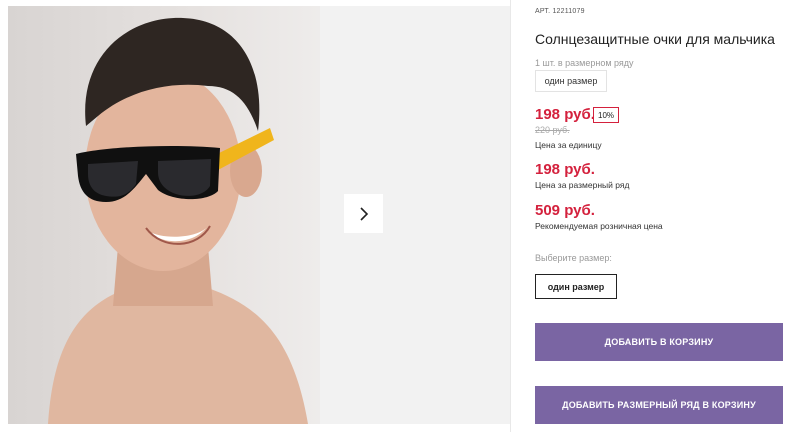  Describe the element at coordinates (599, 226) in the screenshot. I see `retail-price-caption: Рекомендуемая розничная цена` at that location.